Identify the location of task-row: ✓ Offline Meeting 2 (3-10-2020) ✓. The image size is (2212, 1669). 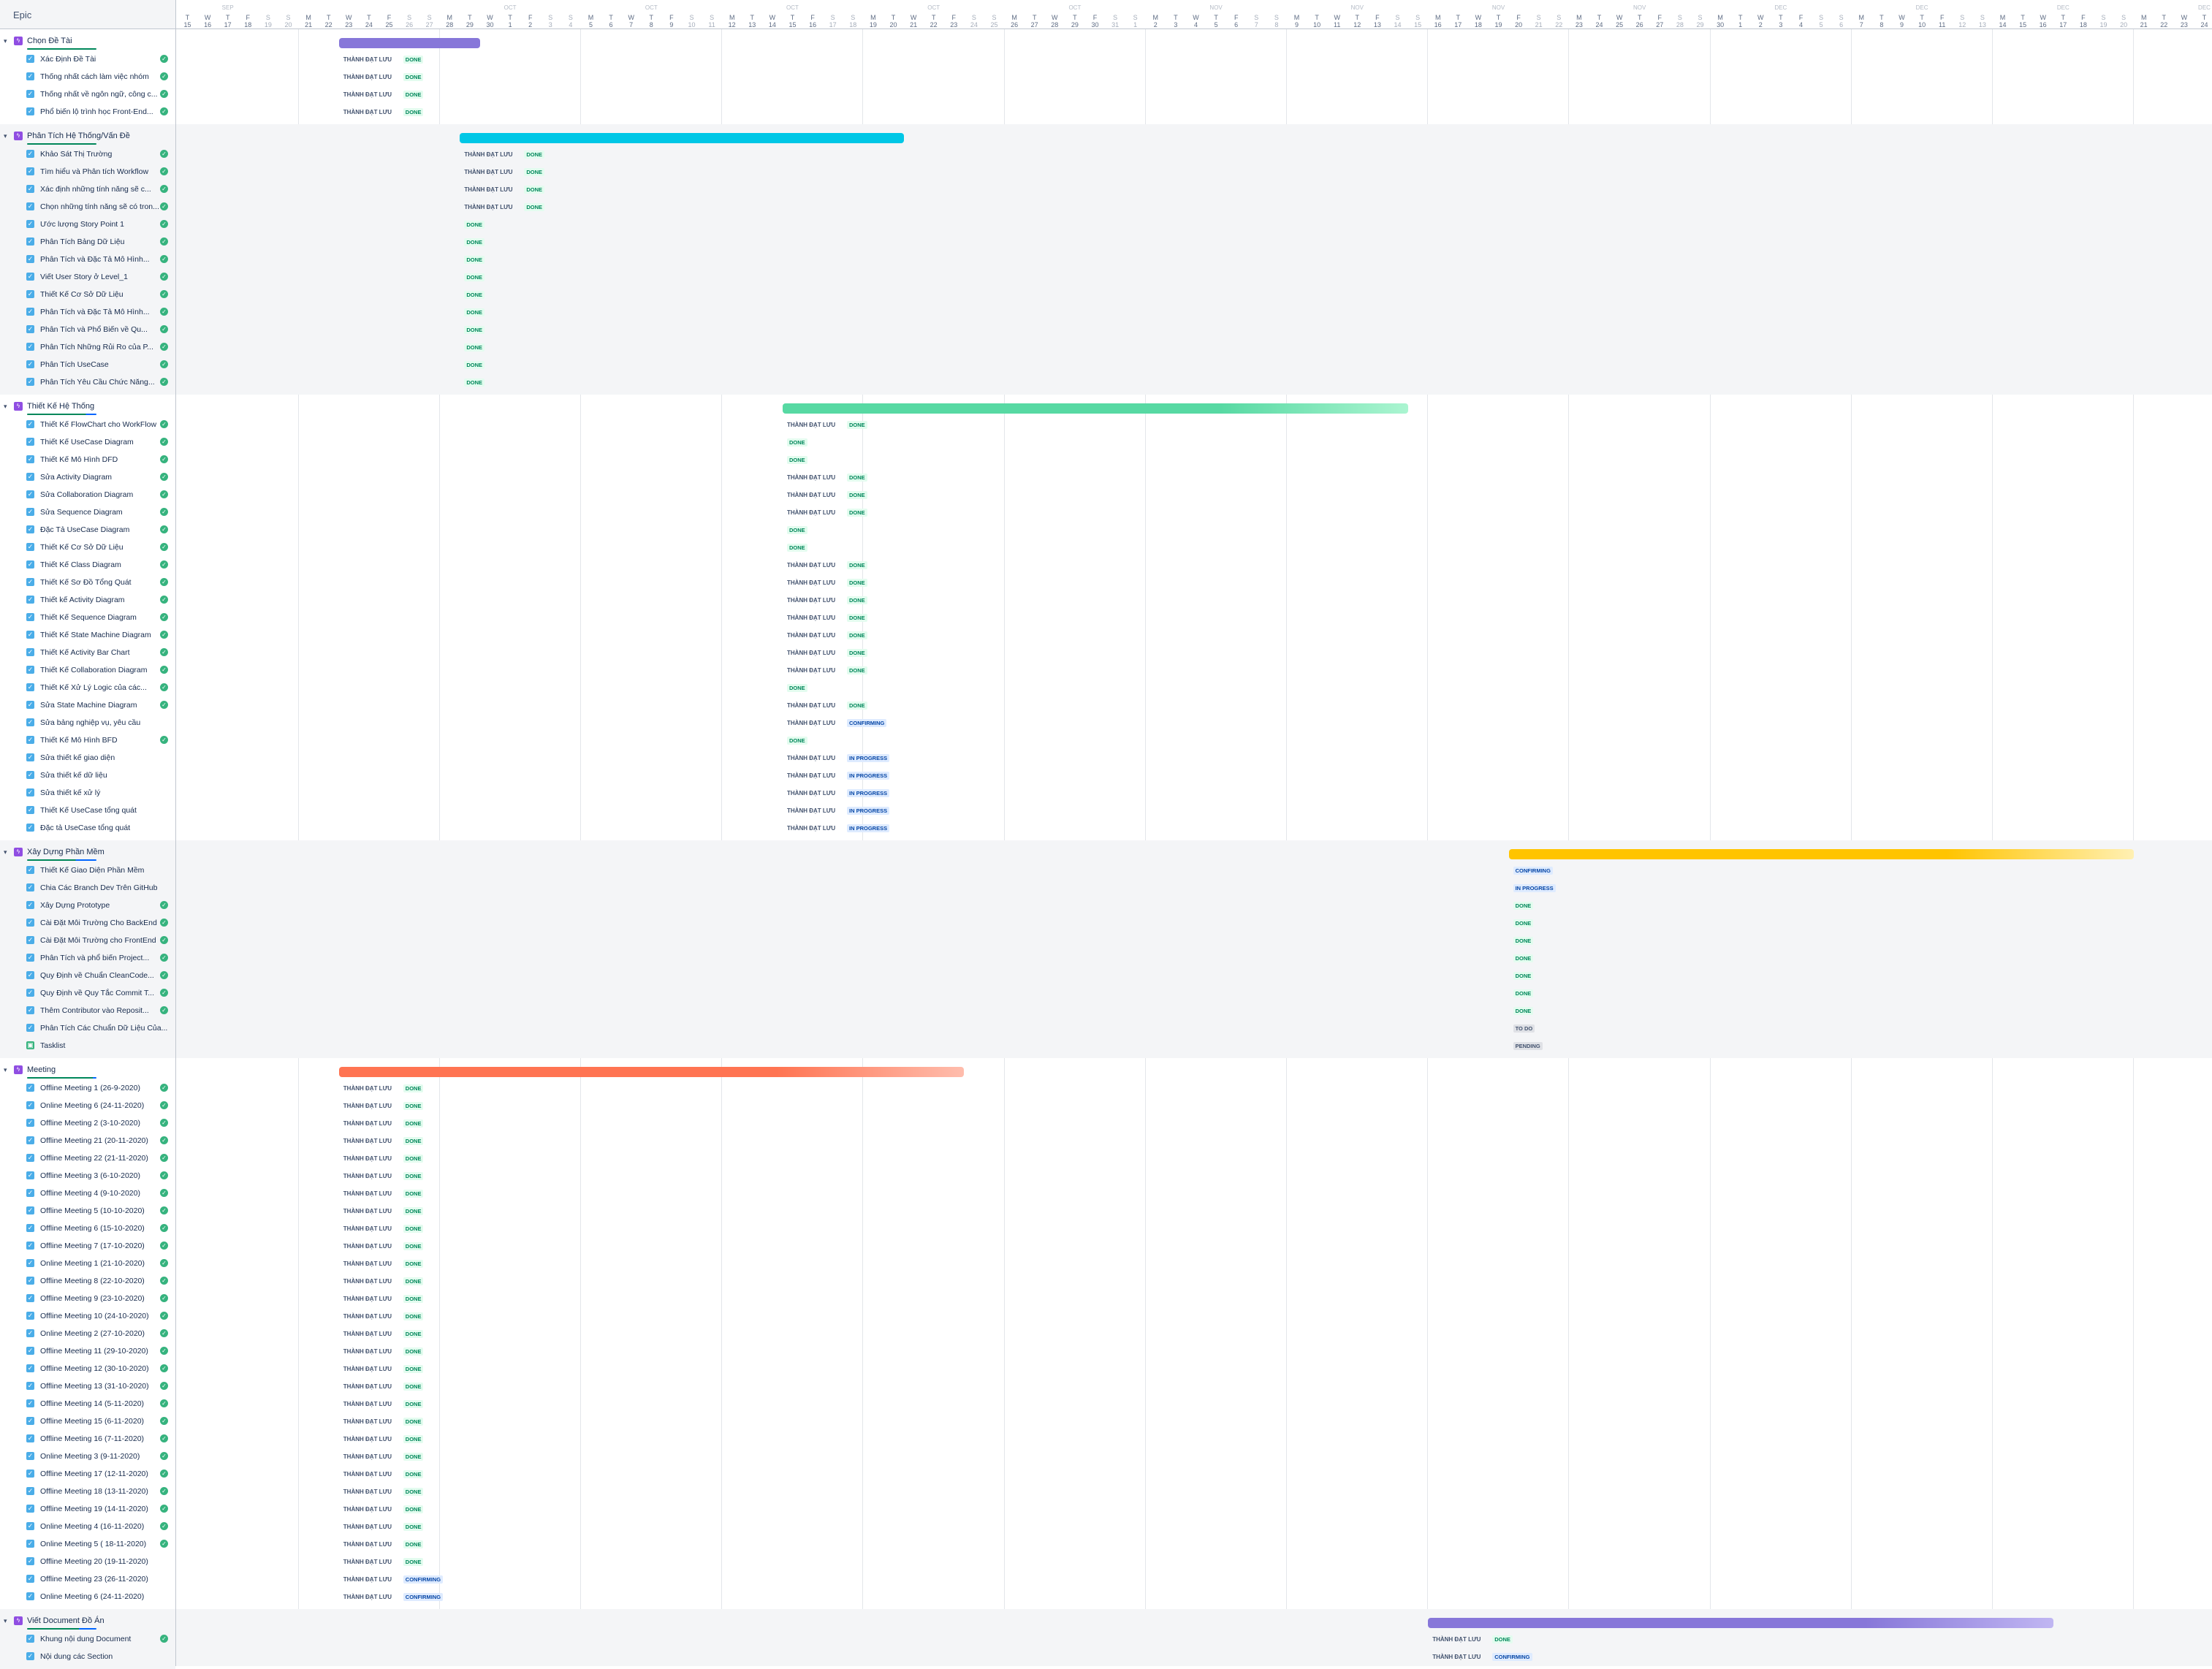
(87, 1123).